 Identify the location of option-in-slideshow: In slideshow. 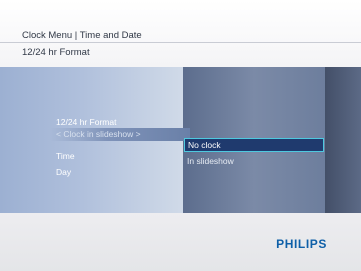
(210, 161).